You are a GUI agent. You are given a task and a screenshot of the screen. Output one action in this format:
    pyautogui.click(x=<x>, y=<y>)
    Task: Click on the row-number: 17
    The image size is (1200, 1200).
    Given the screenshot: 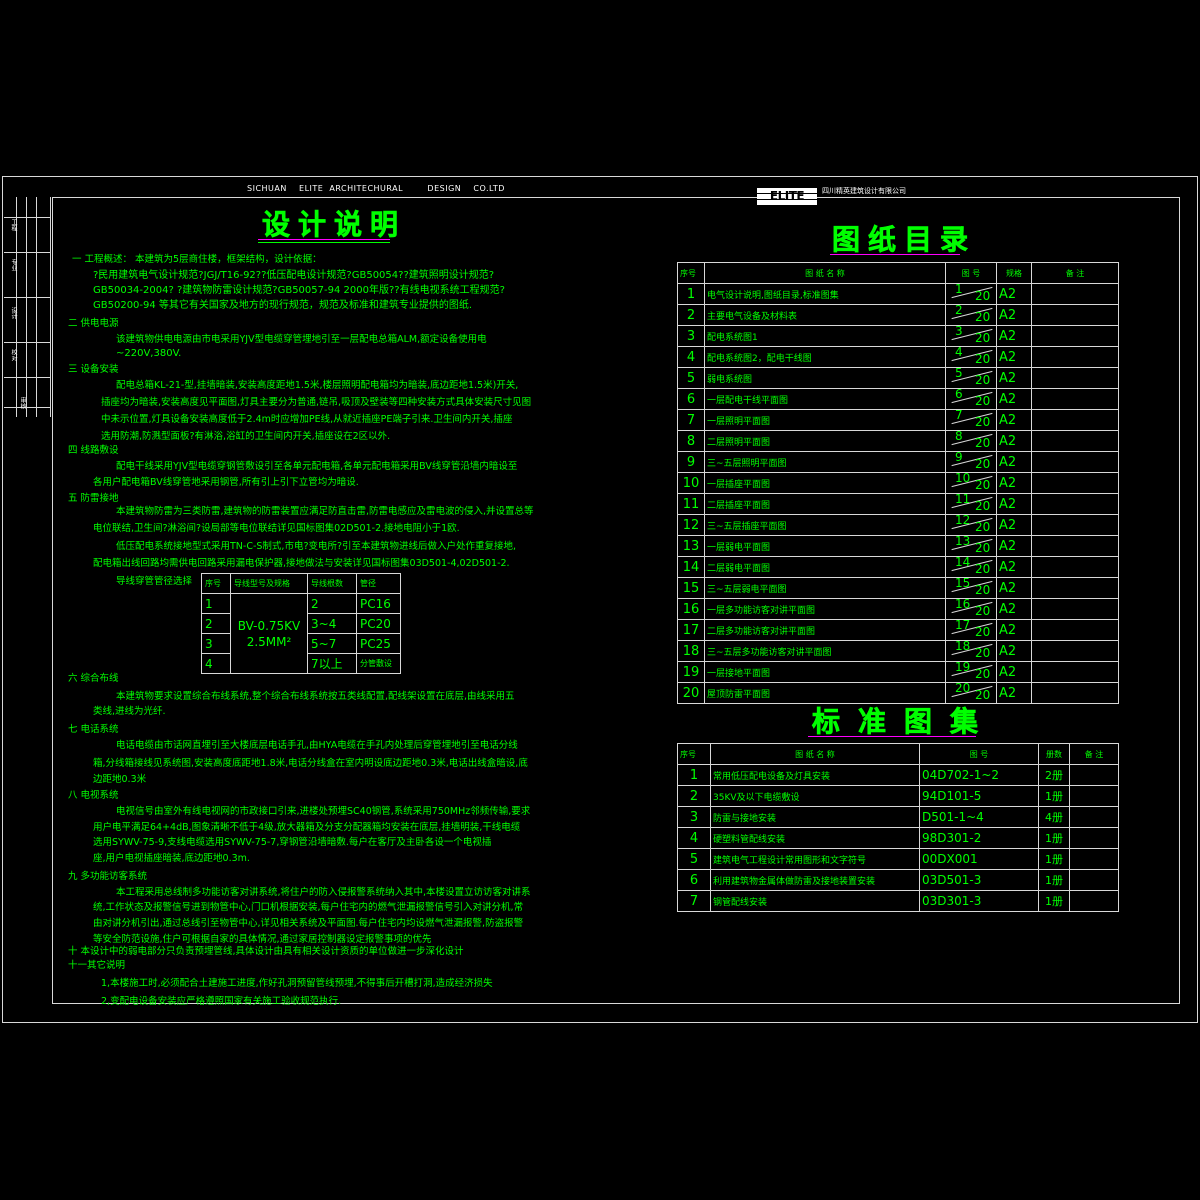 What is the action you would take?
    pyautogui.click(x=691, y=630)
    